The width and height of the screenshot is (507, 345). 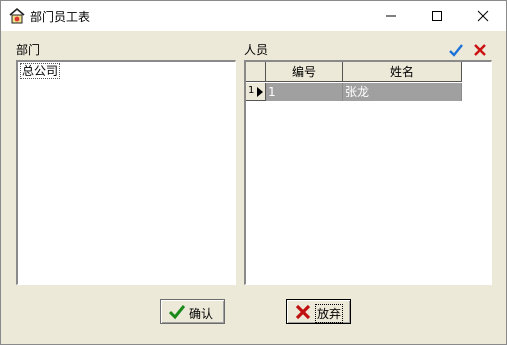 I want to click on minimize-icon, so click(x=391, y=16).